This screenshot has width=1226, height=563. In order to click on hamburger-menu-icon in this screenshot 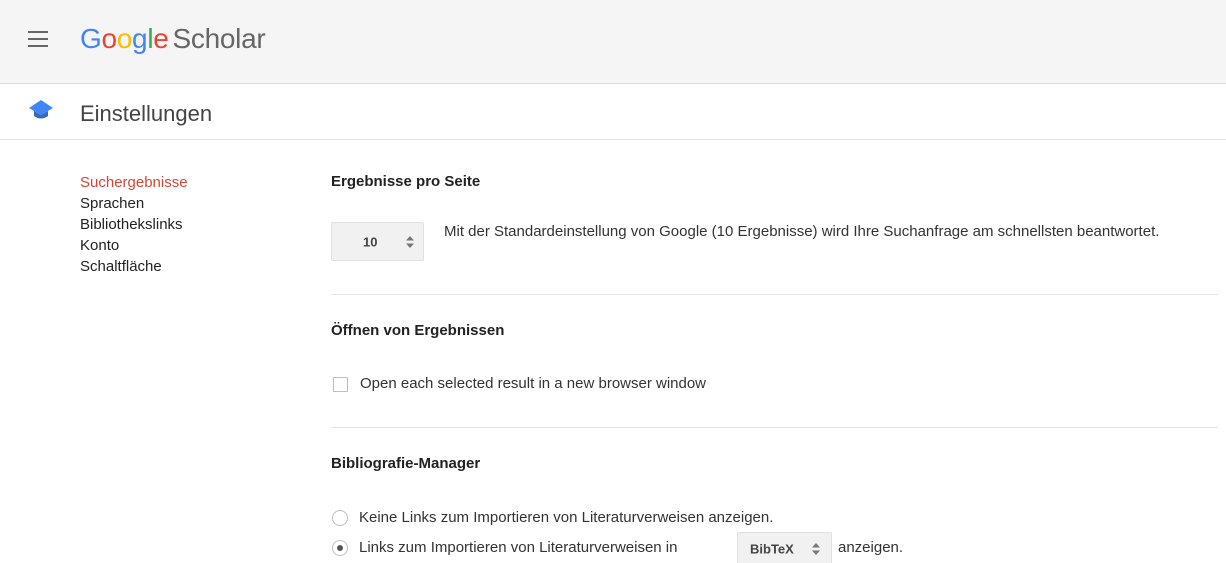, I will do `click(38, 39)`.